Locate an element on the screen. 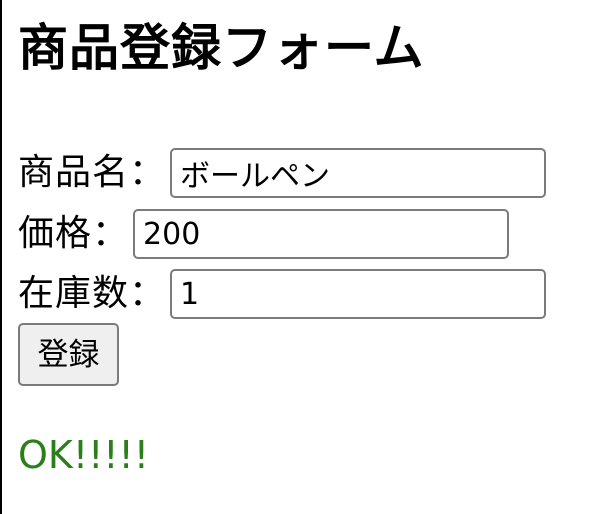 This screenshot has width=602, height=514. status-message: OK!!!!! is located at coordinates (83, 455).